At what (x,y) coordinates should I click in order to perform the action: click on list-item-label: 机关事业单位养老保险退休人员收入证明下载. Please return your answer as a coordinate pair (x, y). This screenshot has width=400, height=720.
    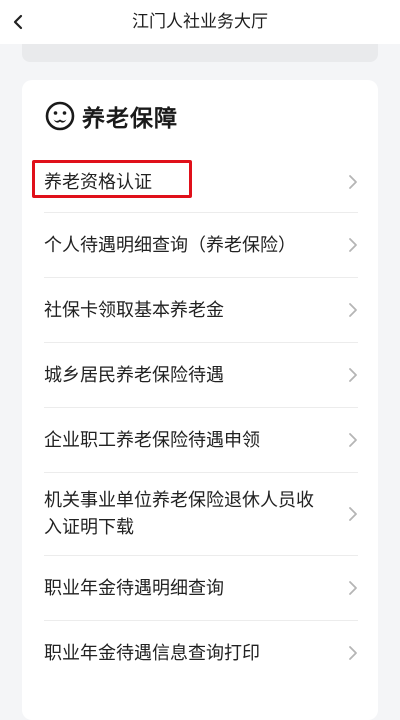
    Looking at the image, I should click on (179, 514).